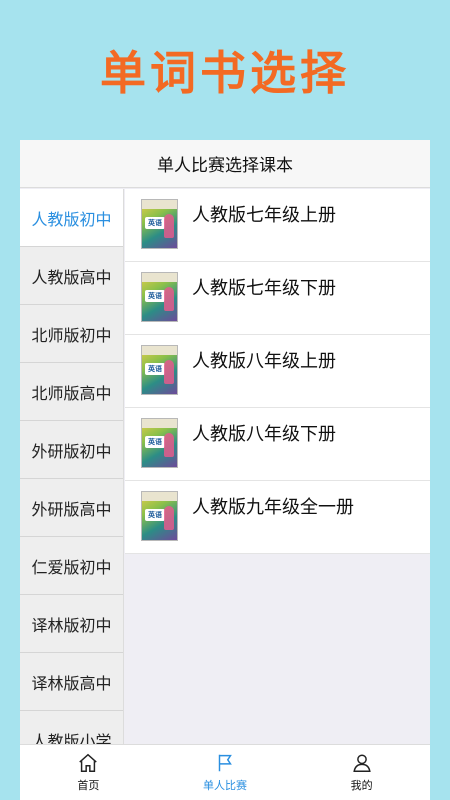 The height and width of the screenshot is (800, 450). I want to click on flag-icon, so click(225, 763).